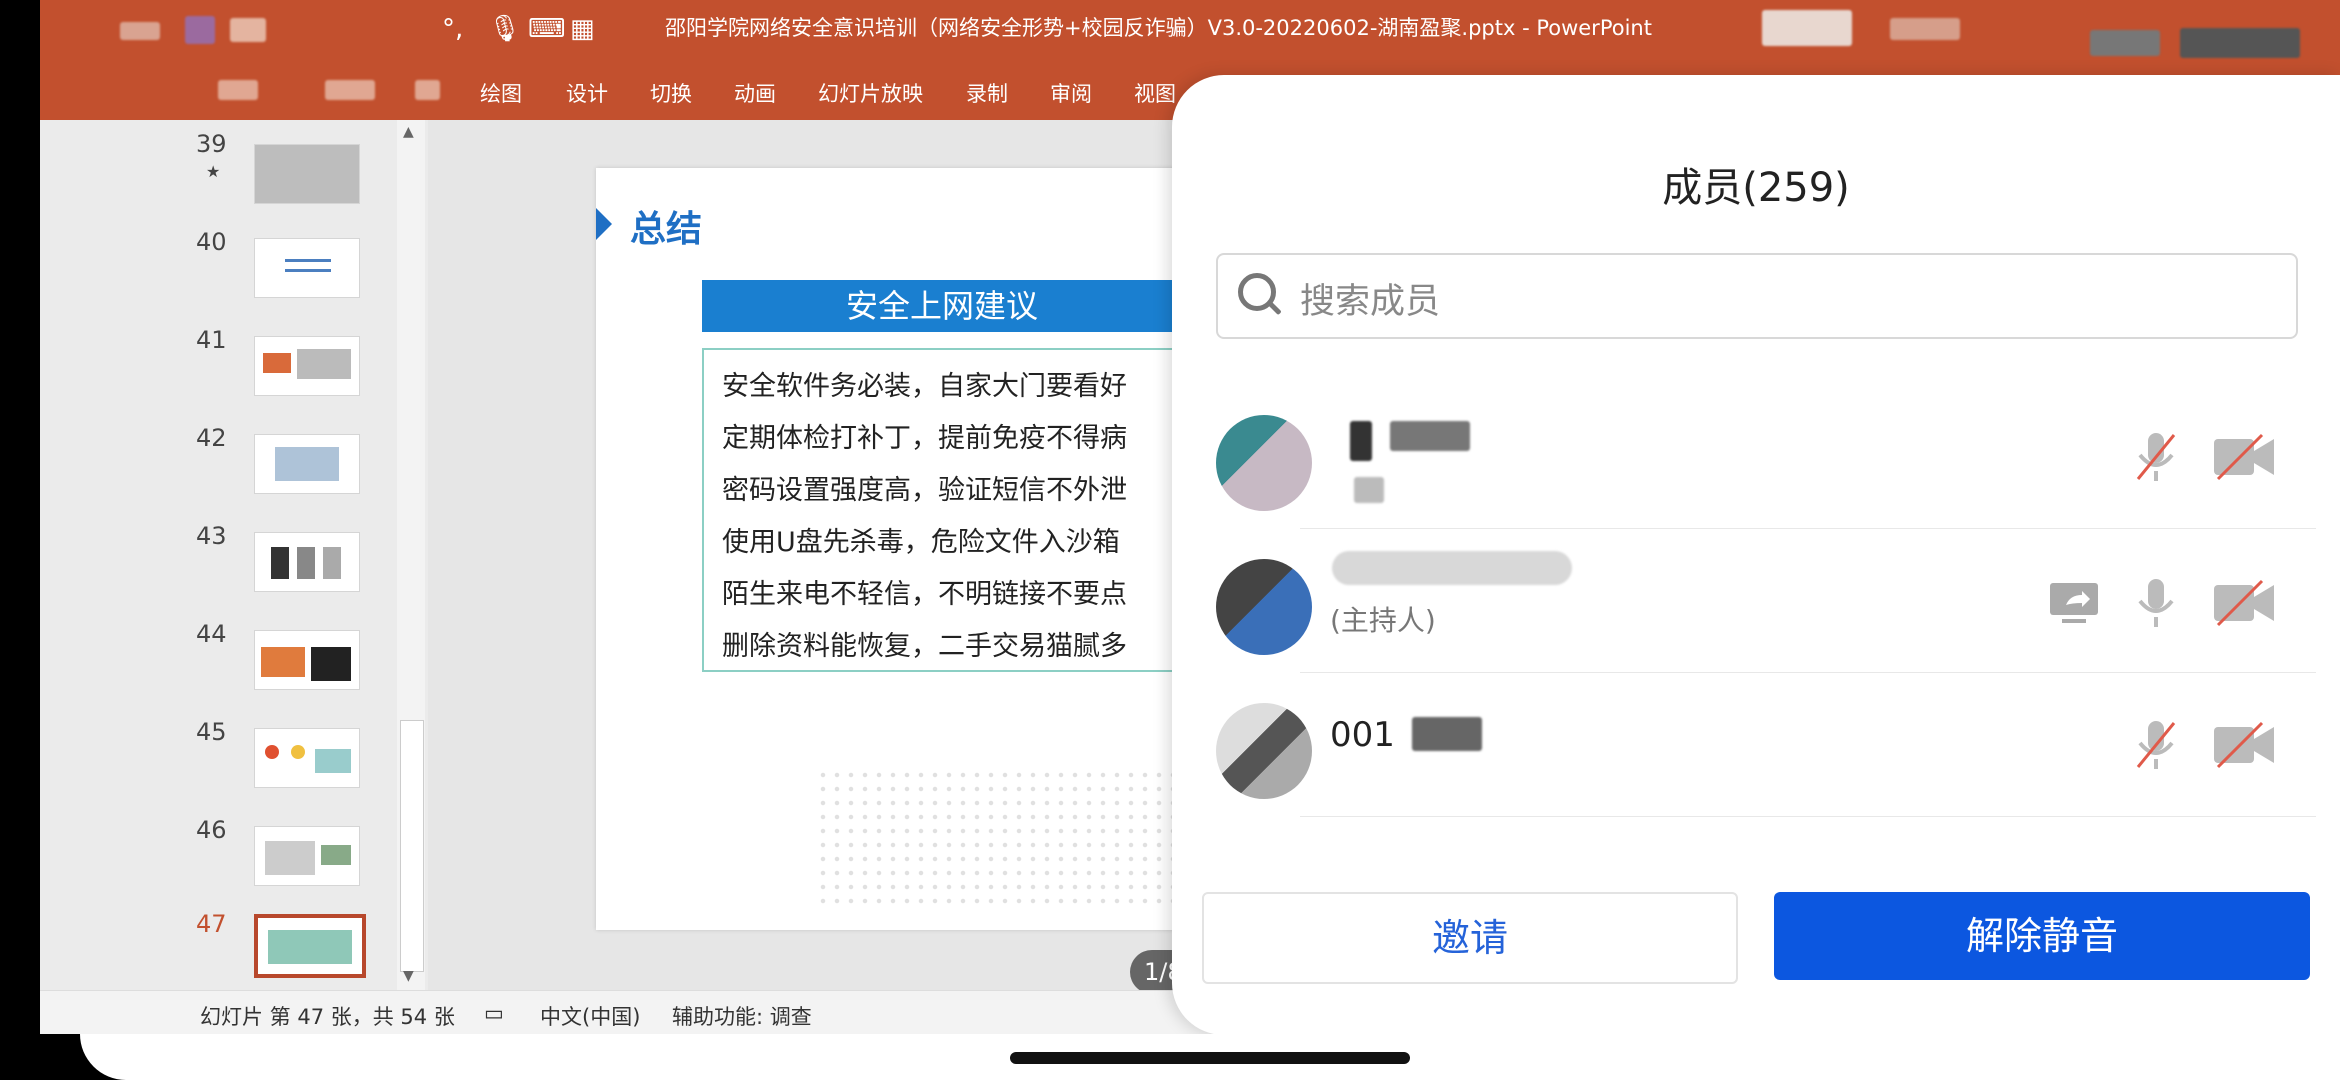  Describe the element at coordinates (755, 93) in the screenshot. I see `tab-animations: 动画` at that location.